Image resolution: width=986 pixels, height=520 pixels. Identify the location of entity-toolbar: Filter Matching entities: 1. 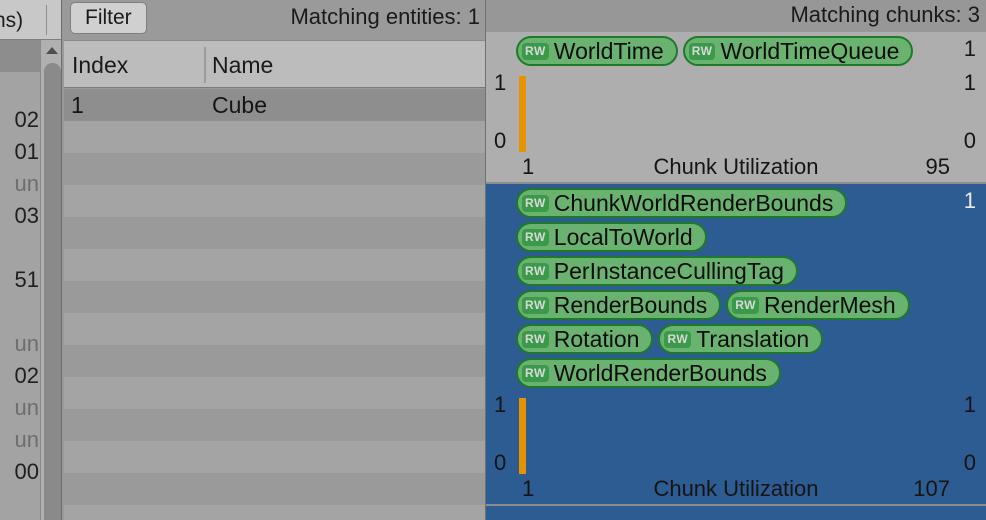
(274, 19).